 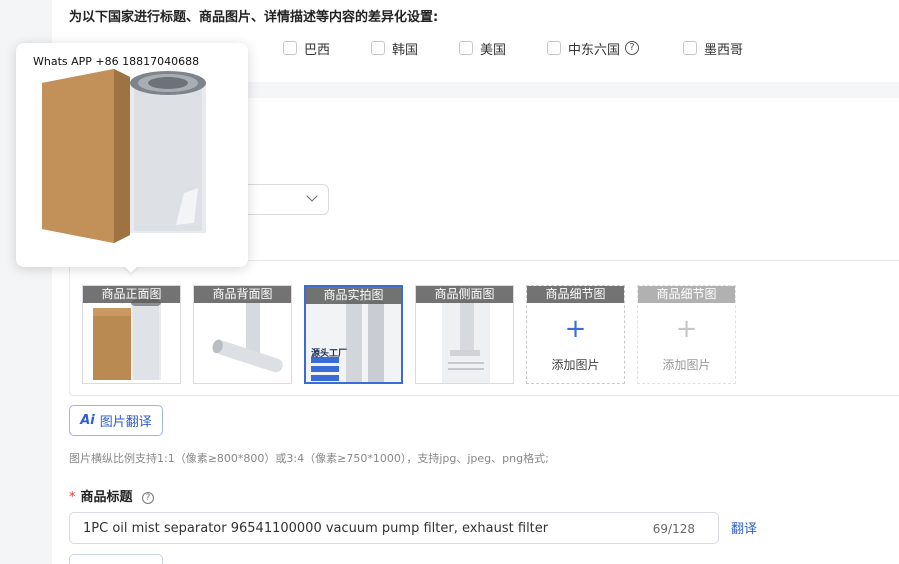 I want to click on preview-image, so click(x=124, y=156).